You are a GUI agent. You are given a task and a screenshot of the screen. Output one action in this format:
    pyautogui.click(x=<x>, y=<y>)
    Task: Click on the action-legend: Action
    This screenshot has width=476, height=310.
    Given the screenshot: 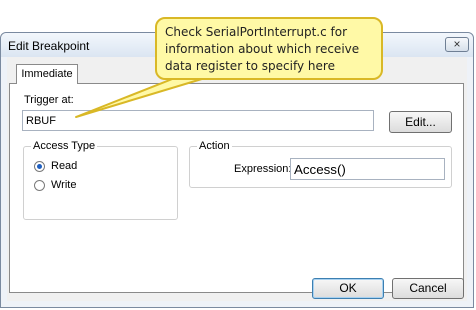 What is the action you would take?
    pyautogui.click(x=214, y=146)
    